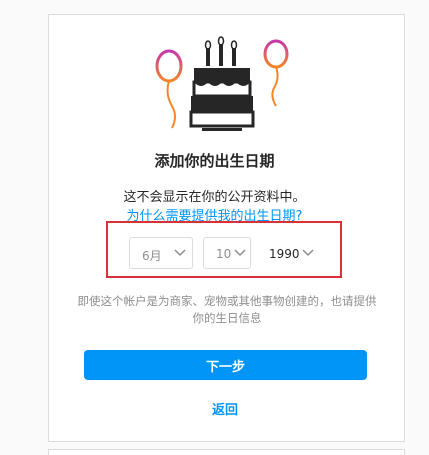  Describe the element at coordinates (227, 309) in the screenshot. I see `birthday-note: 即使这个帐户是为商家、宠物或其他事物创建的，也请提供你的生日信息` at that location.